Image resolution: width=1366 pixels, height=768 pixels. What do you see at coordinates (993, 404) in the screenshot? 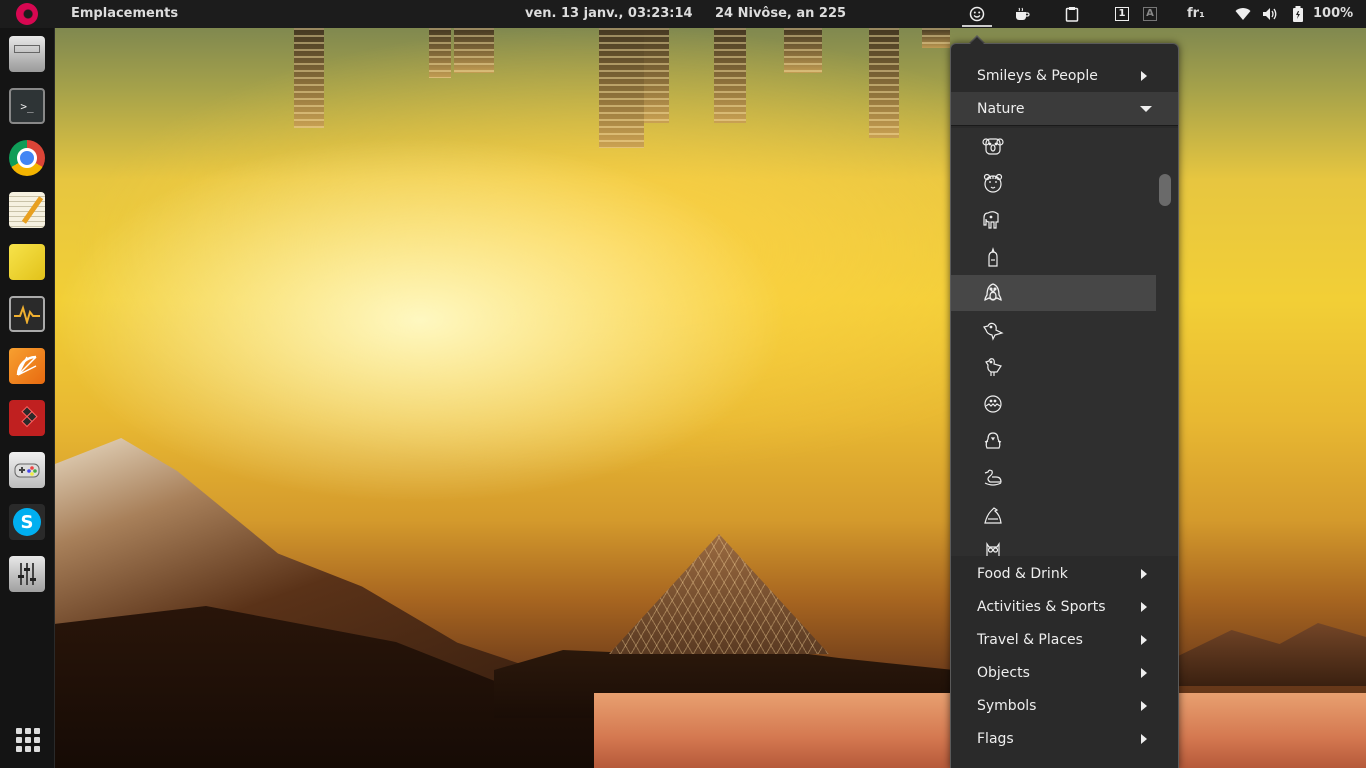
I see `hatching-chick-icon` at bounding box center [993, 404].